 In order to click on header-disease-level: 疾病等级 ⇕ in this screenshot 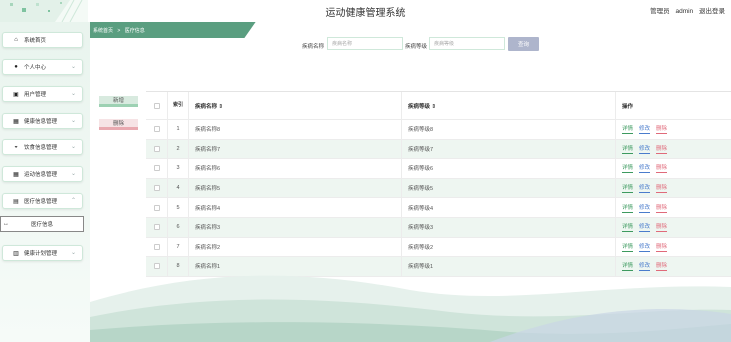, I will do `click(509, 105)`.